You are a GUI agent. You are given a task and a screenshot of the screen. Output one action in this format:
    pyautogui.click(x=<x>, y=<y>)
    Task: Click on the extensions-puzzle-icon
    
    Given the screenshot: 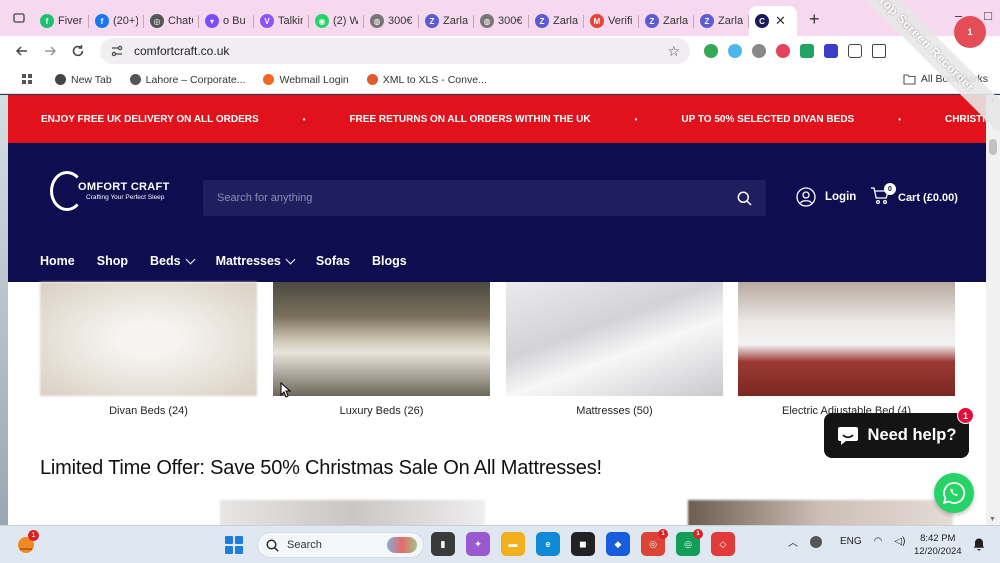 What is the action you would take?
    pyautogui.click(x=855, y=51)
    